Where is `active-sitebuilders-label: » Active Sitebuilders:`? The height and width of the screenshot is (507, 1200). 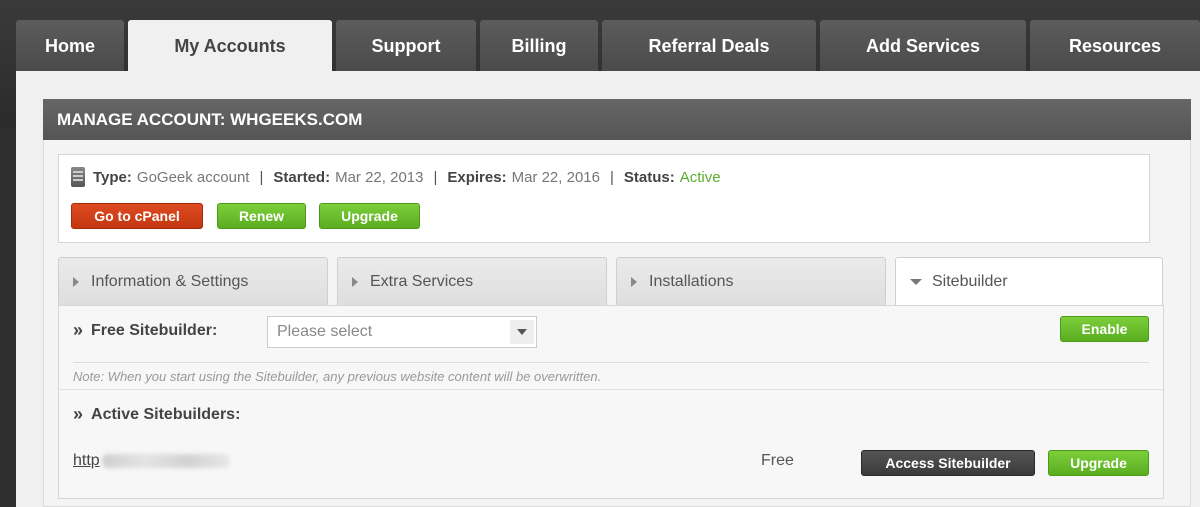
active-sitebuilders-label: » Active Sitebuilders: is located at coordinates (156, 414).